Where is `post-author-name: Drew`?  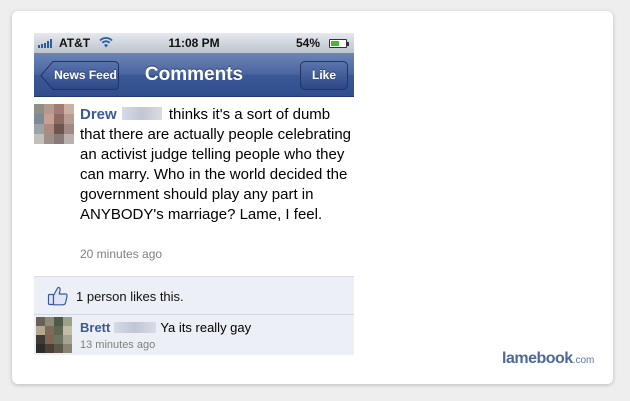 post-author-name: Drew is located at coordinates (98, 114).